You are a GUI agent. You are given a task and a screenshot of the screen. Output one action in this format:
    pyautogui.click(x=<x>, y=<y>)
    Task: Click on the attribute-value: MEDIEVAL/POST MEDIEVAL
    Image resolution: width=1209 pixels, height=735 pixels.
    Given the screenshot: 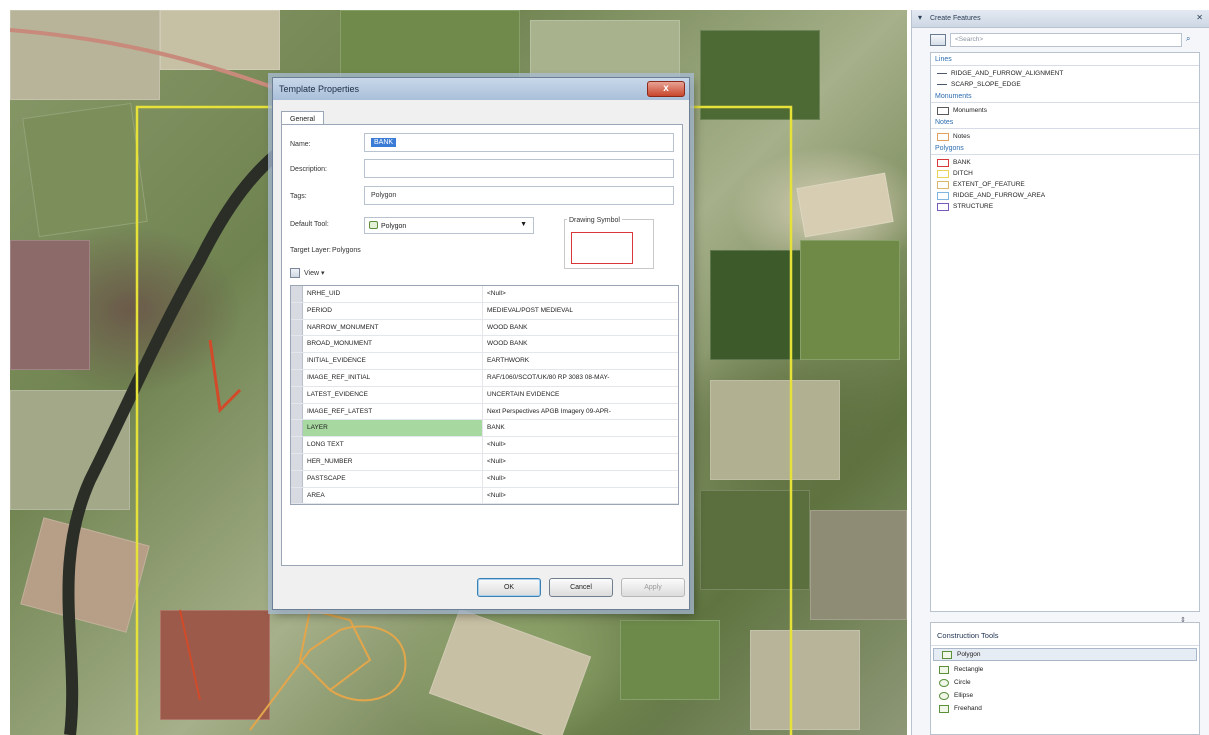 What is the action you would take?
    pyautogui.click(x=580, y=311)
    